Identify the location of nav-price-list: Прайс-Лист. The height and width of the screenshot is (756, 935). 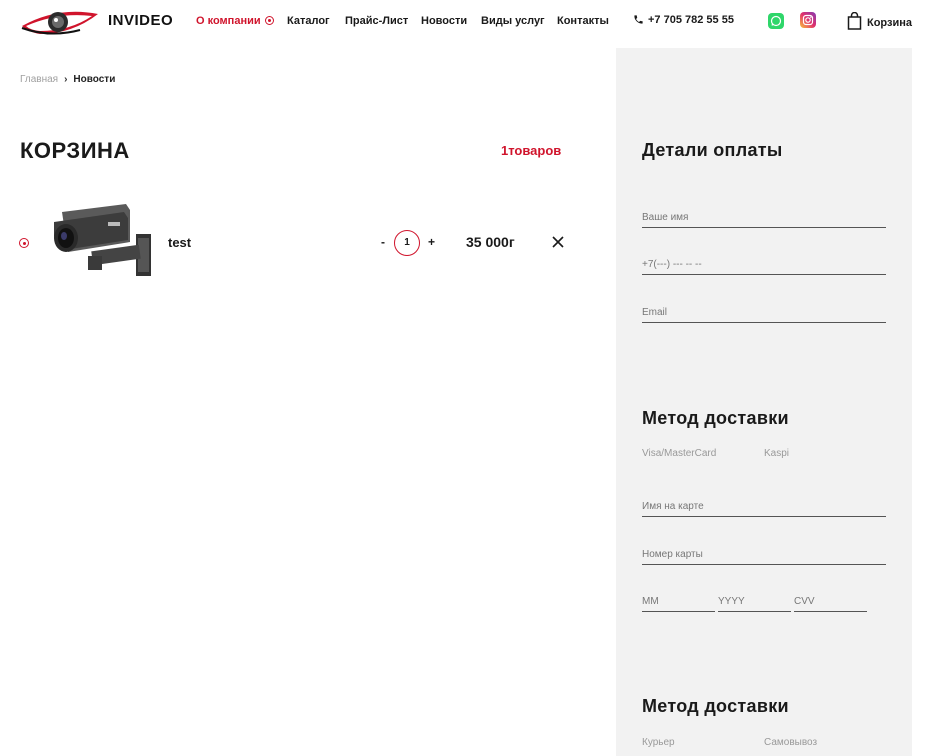
(376, 21).